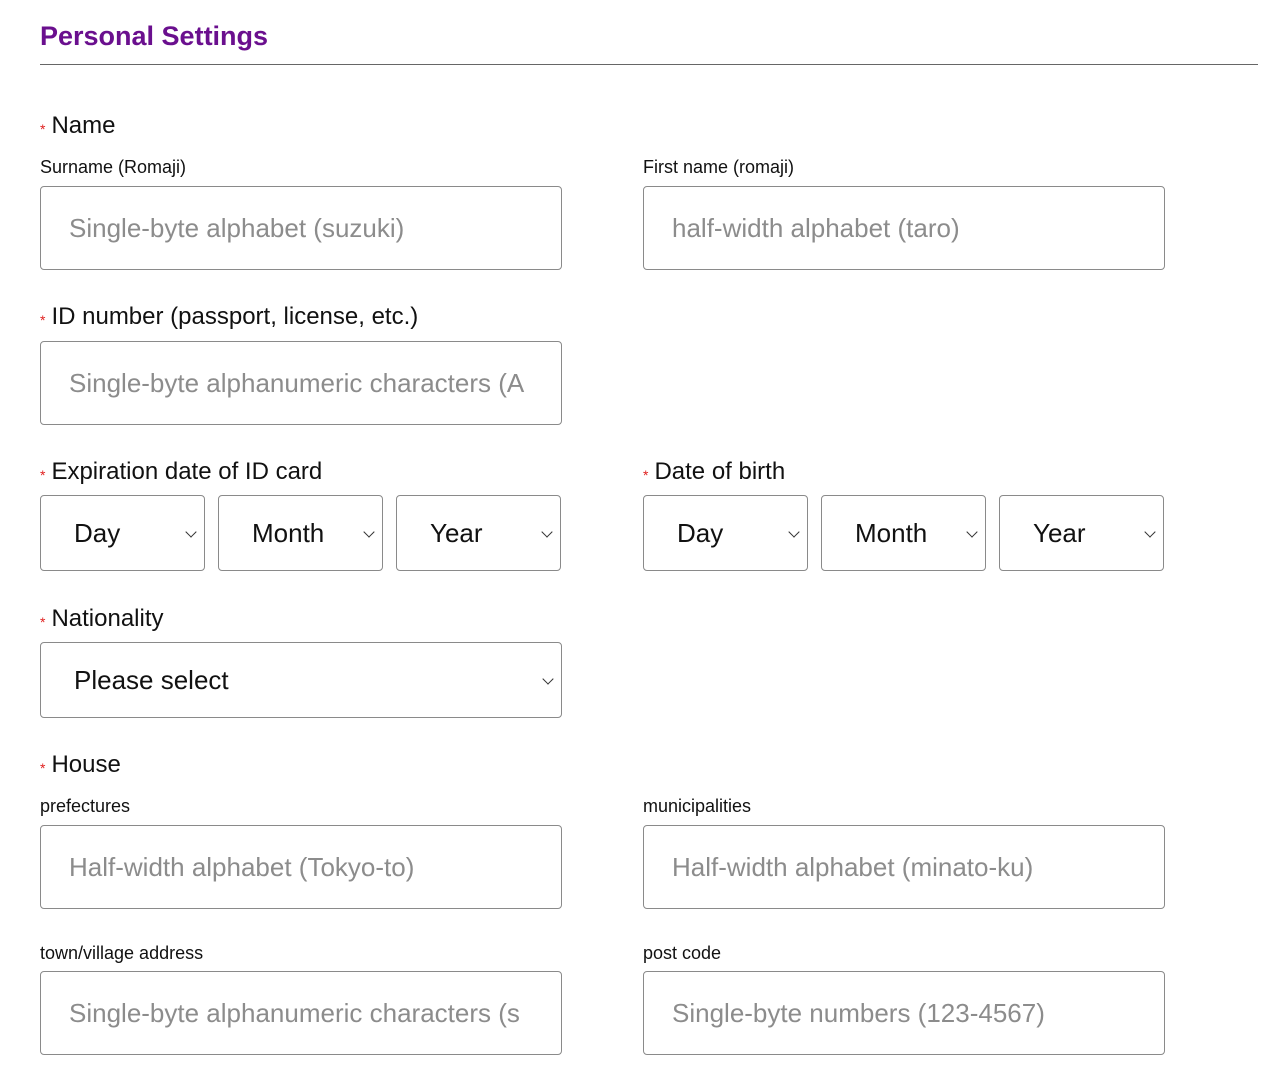 The height and width of the screenshot is (1086, 1271). I want to click on birth-day-value: Day, so click(700, 533).